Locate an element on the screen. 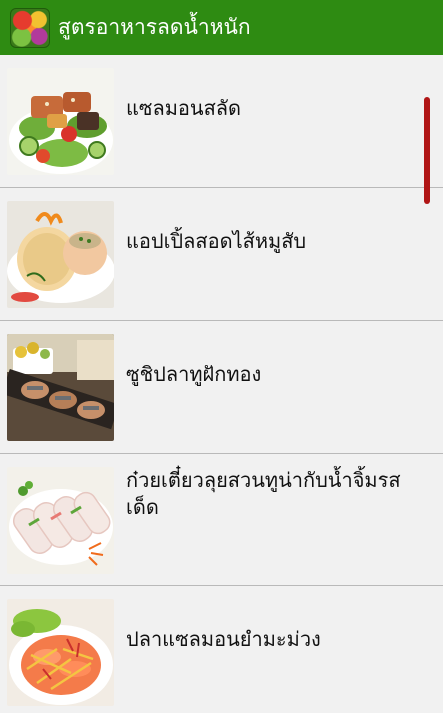  recipe-name: ซูชิปลาทูฝักทอง is located at coordinates (194, 374).